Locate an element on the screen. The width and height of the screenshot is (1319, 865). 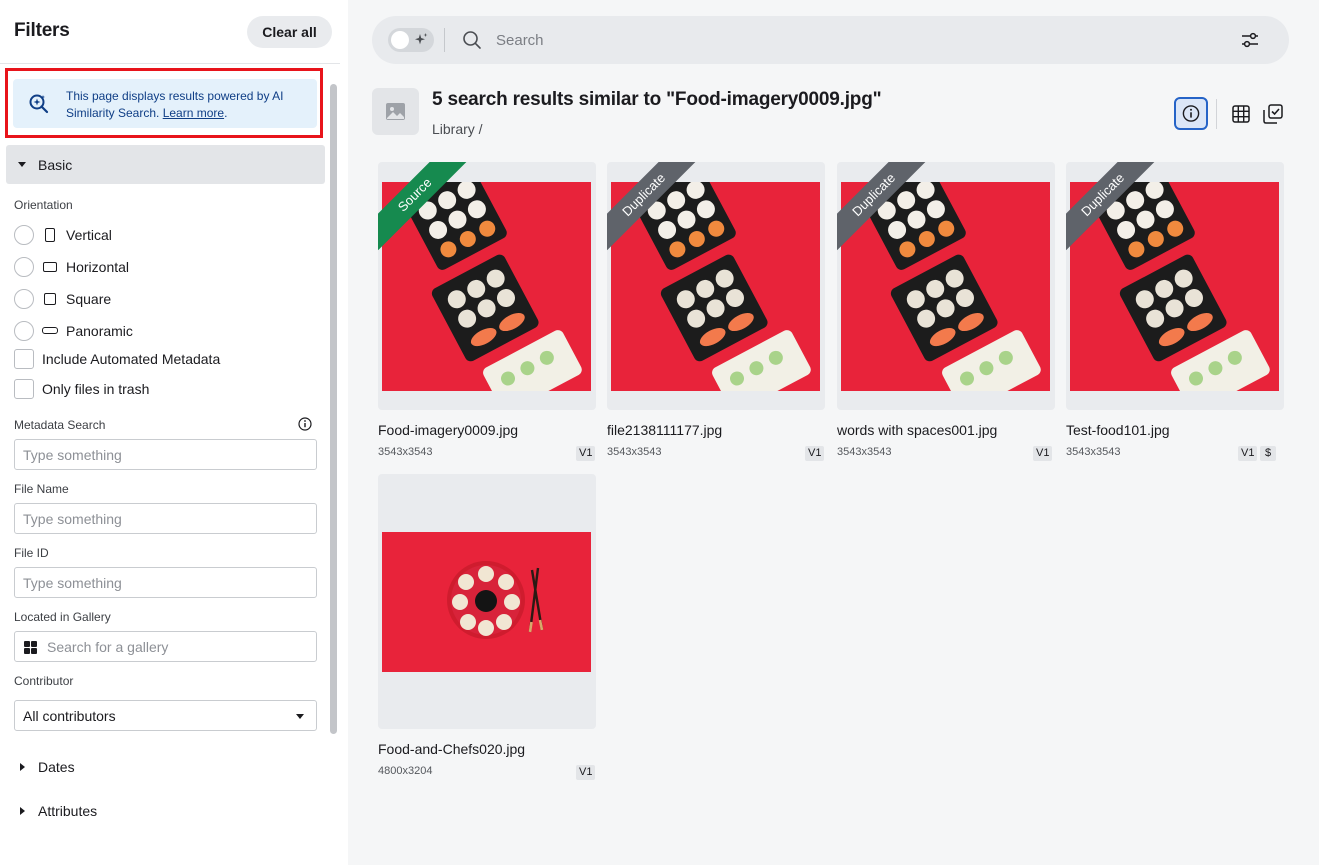
search-icon is located at coordinates (472, 40).